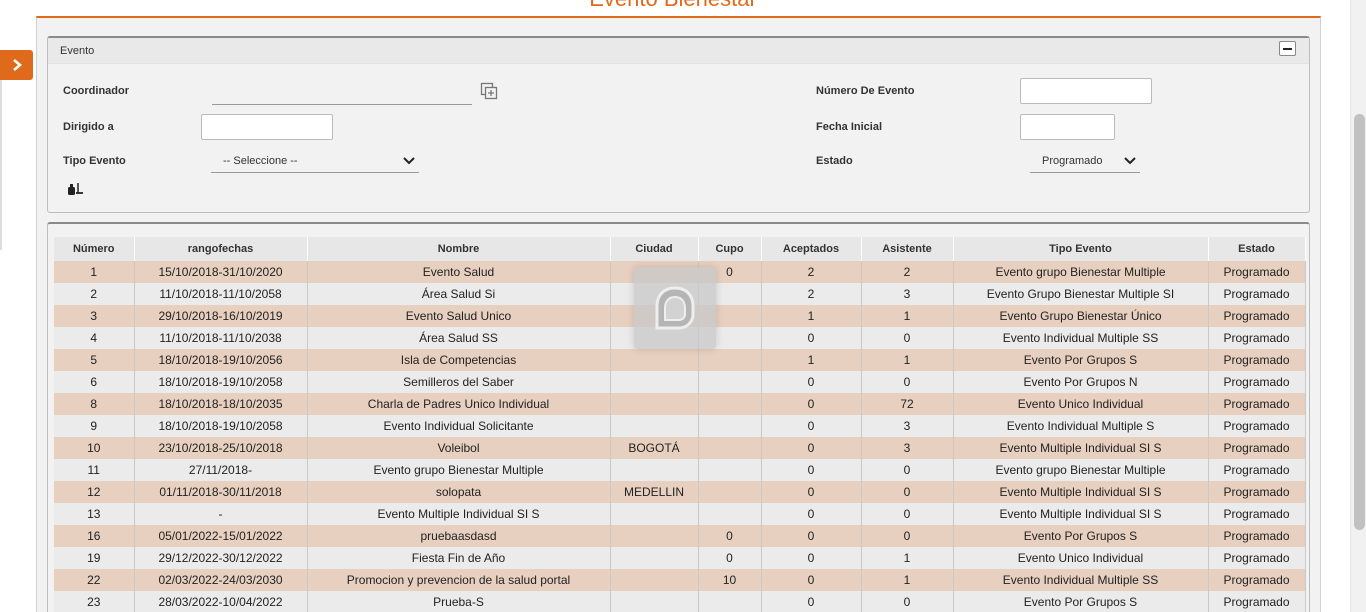  Describe the element at coordinates (77, 51) in the screenshot. I see `evento-panel-title: Evento` at that location.